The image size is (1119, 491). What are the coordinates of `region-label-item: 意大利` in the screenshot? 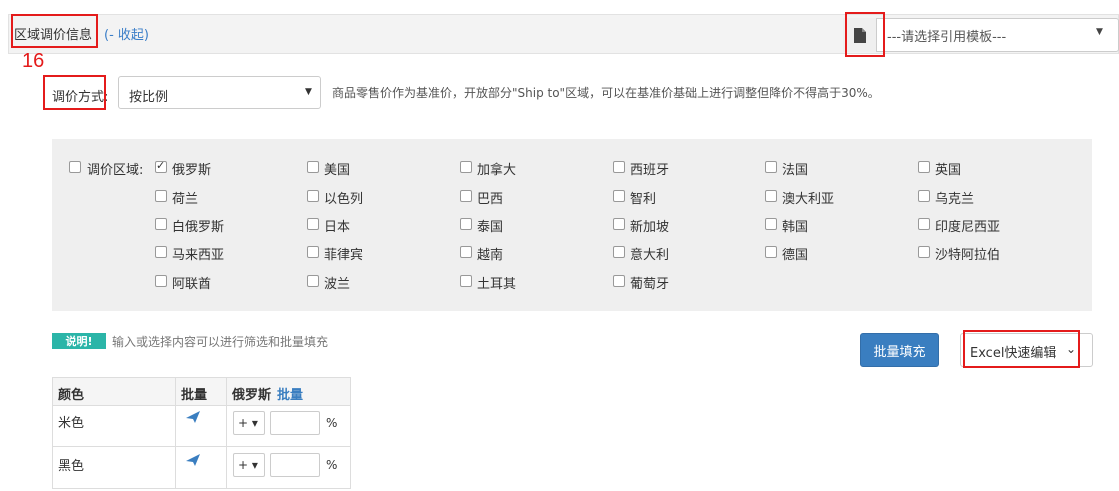 It's located at (650, 255).